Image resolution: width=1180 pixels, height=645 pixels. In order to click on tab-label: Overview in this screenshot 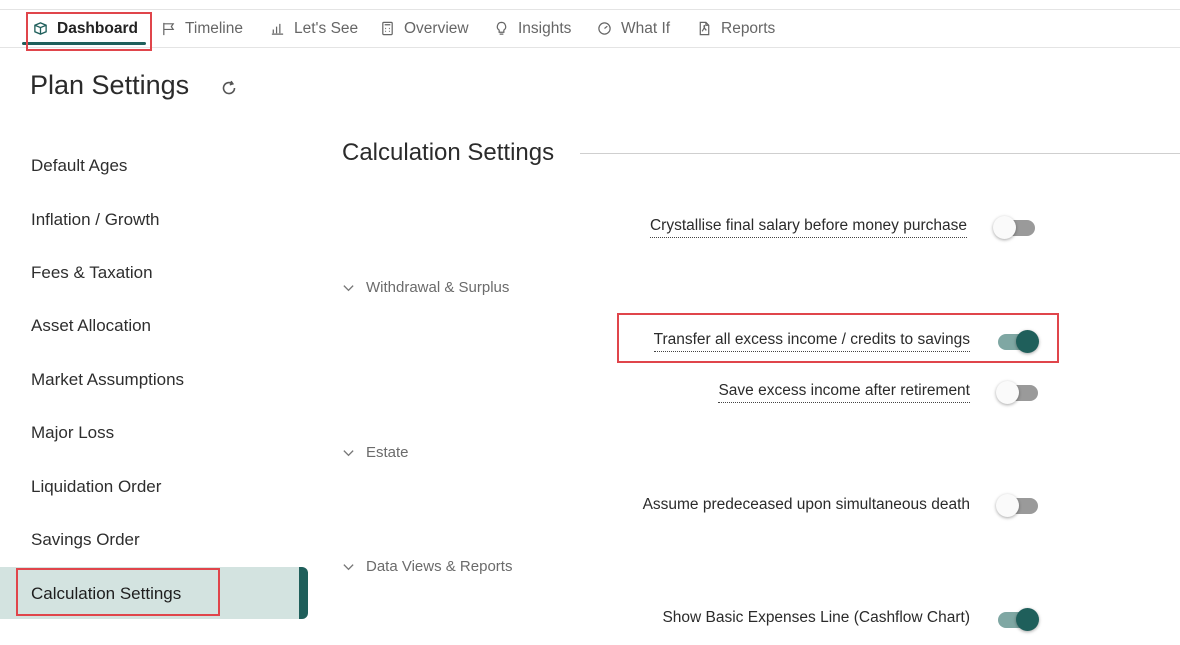, I will do `click(436, 28)`.